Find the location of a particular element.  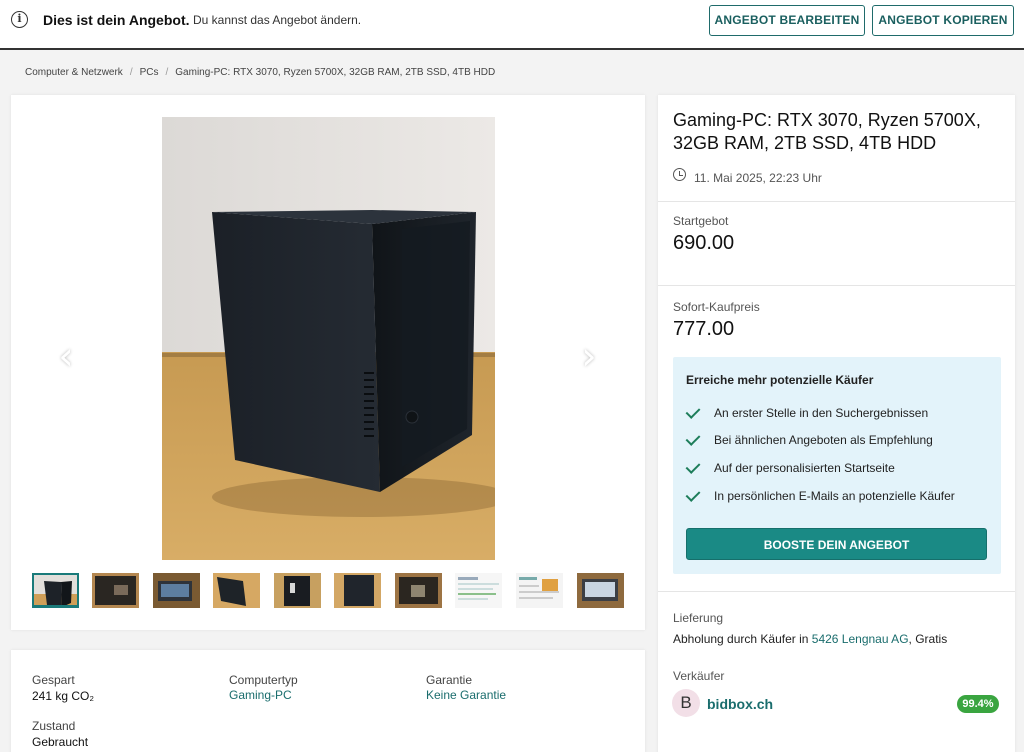

owner-notice-title: Dies ist dein Angebot. is located at coordinates (116, 20).